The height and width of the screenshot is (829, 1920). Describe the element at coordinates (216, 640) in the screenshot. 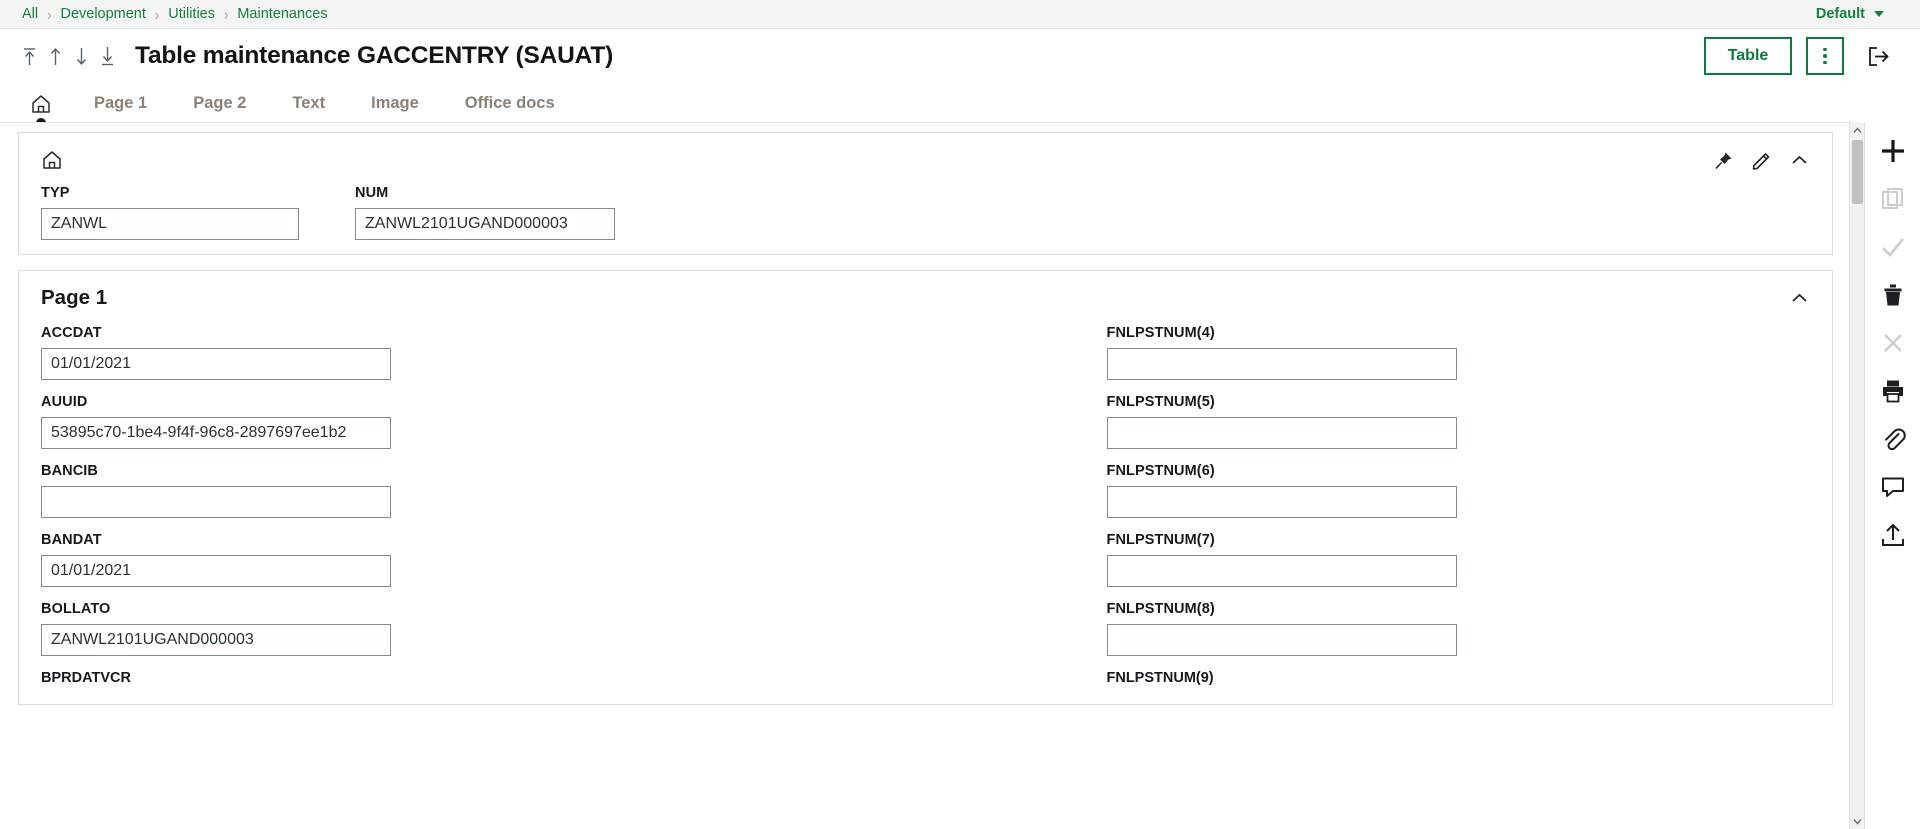

I see `input-bollato` at that location.